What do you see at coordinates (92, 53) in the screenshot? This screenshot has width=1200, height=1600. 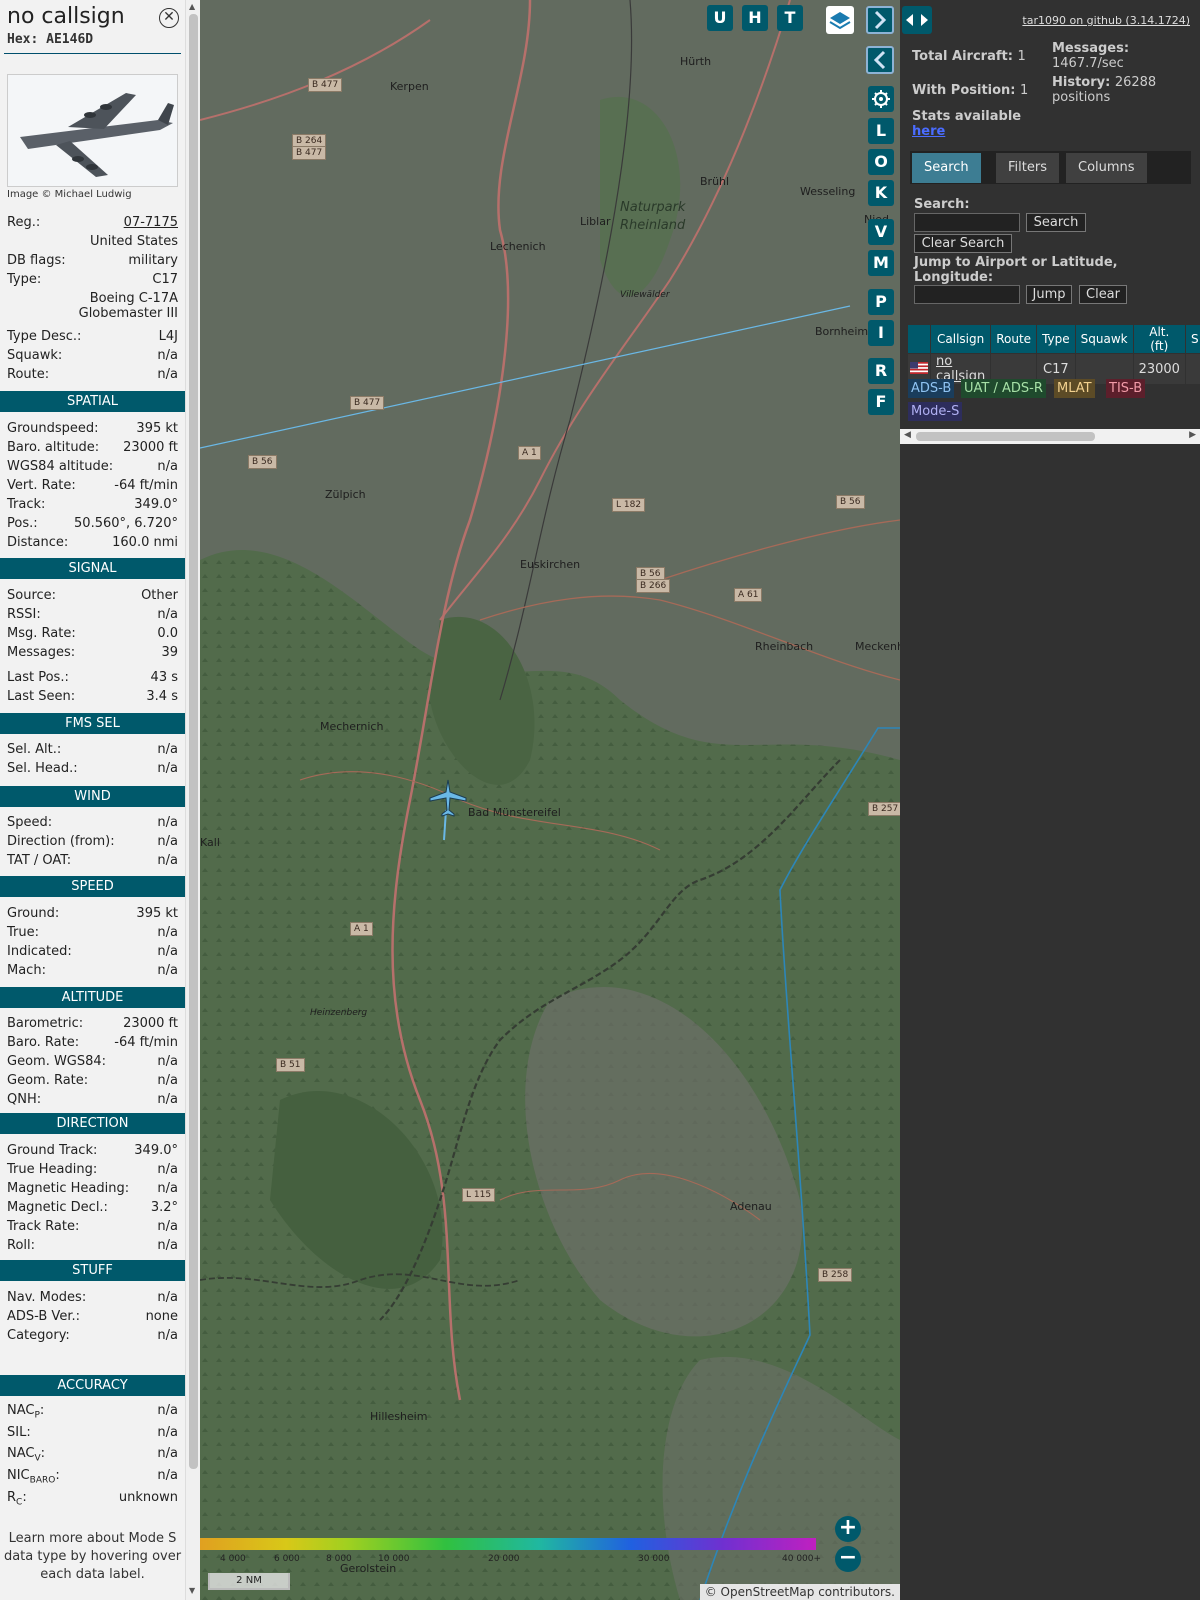 I see `divider` at bounding box center [92, 53].